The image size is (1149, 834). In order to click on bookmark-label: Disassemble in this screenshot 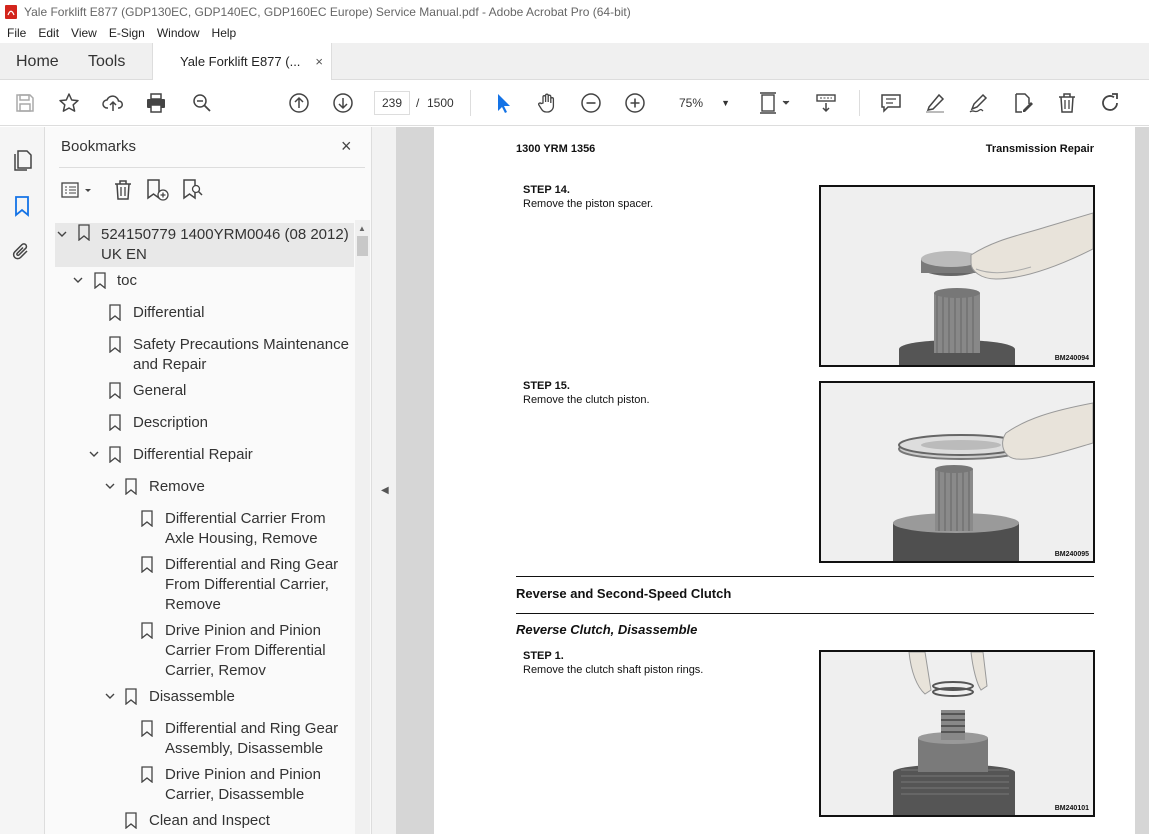, I will do `click(192, 696)`.